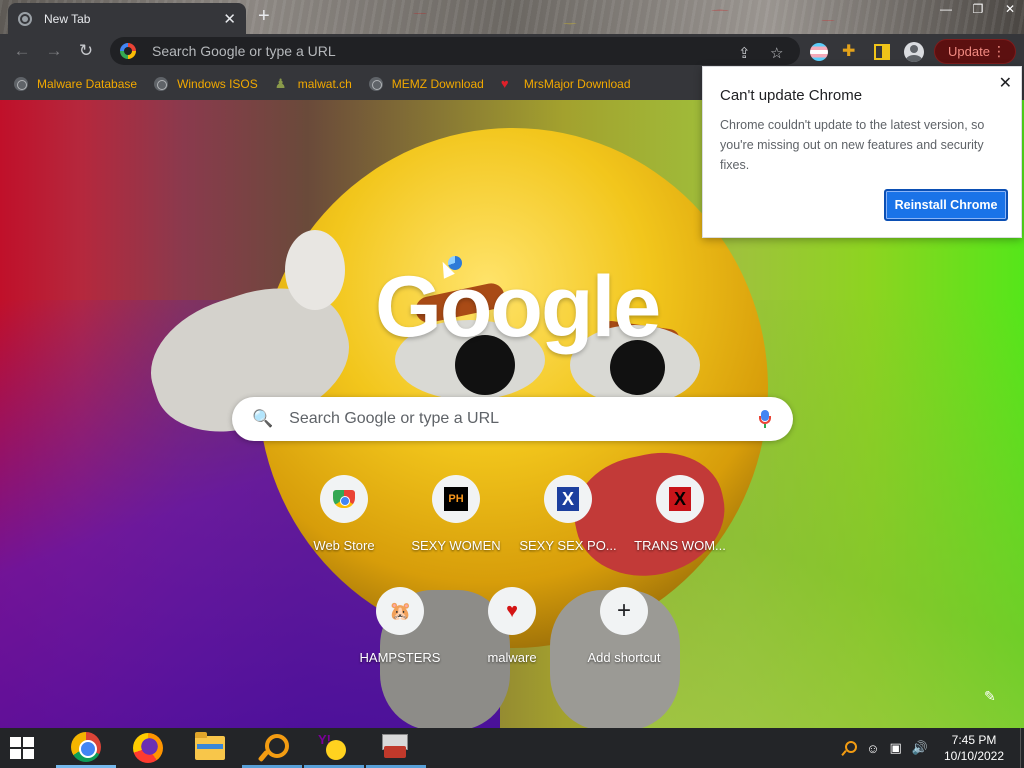  What do you see at coordinates (819, 52) in the screenshot?
I see `pride-flag-extension-icon` at bounding box center [819, 52].